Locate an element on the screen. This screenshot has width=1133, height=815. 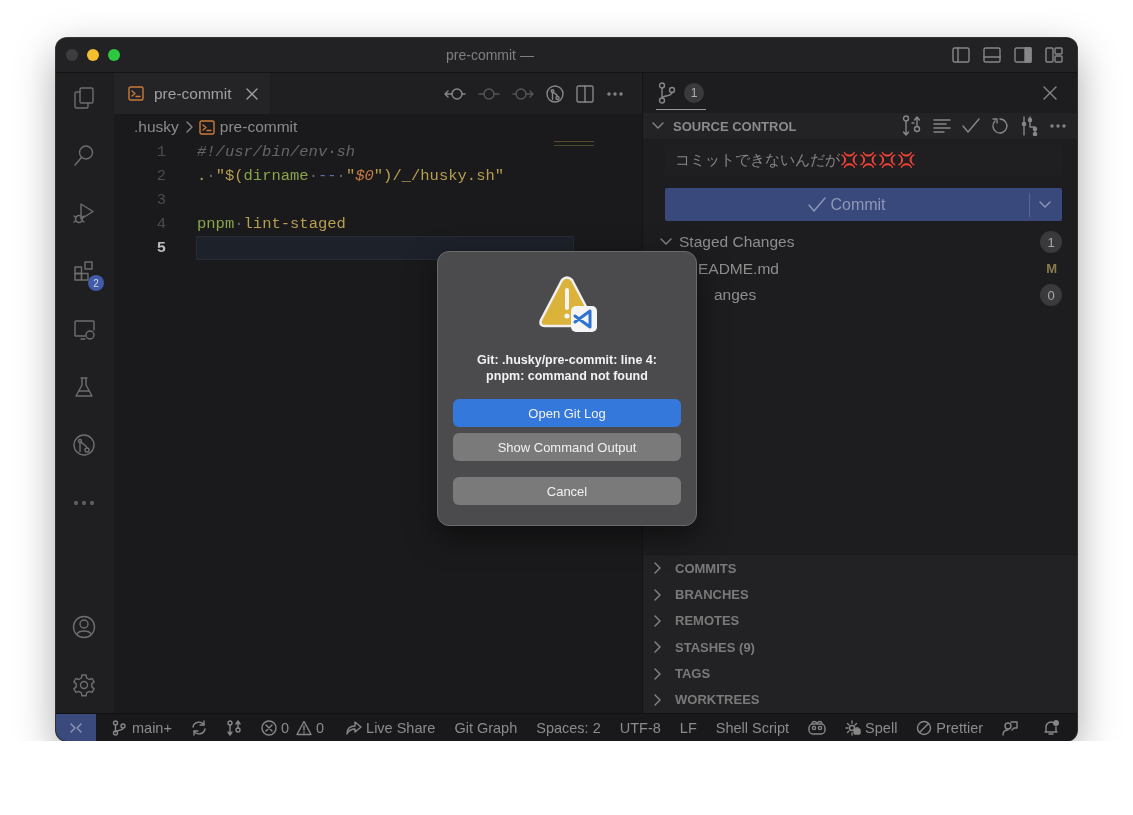
code-line: .·"$(dirname·--·"$0")/_/husky.sh" is located at coordinates (351, 176).